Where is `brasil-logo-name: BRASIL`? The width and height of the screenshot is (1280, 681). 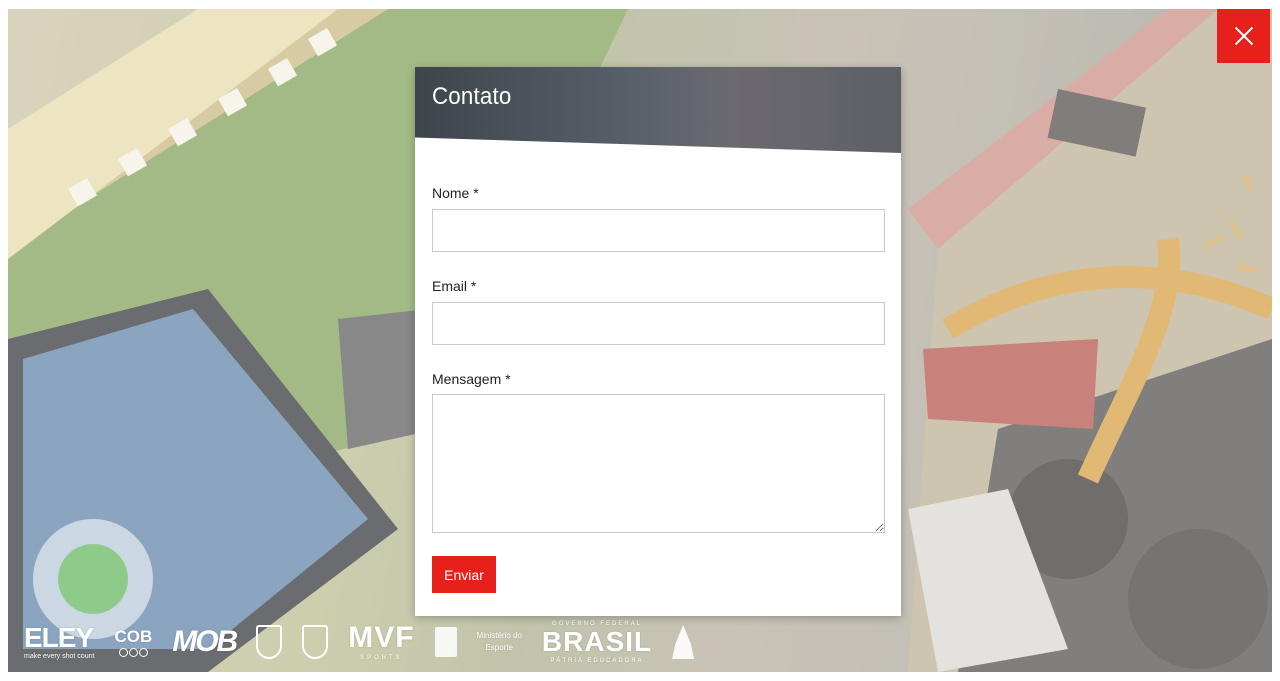 brasil-logo-name: BRASIL is located at coordinates (597, 641).